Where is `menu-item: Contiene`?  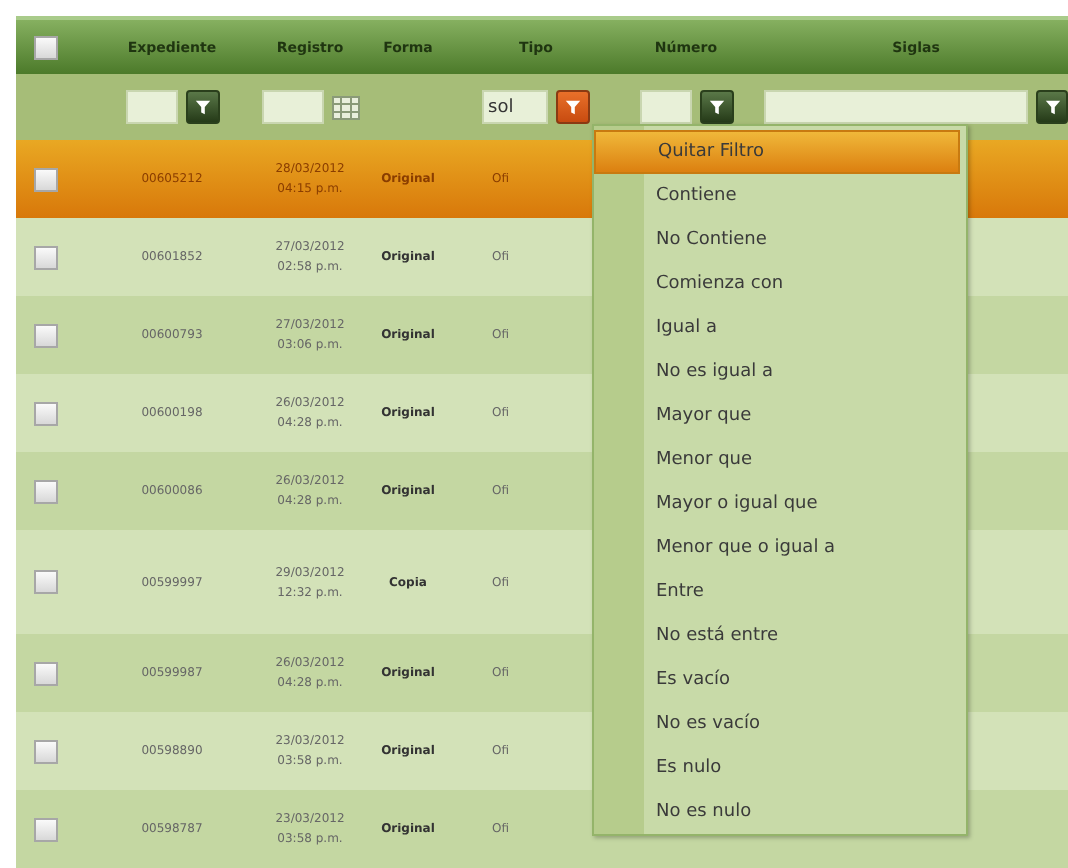
menu-item: Contiene is located at coordinates (802, 196).